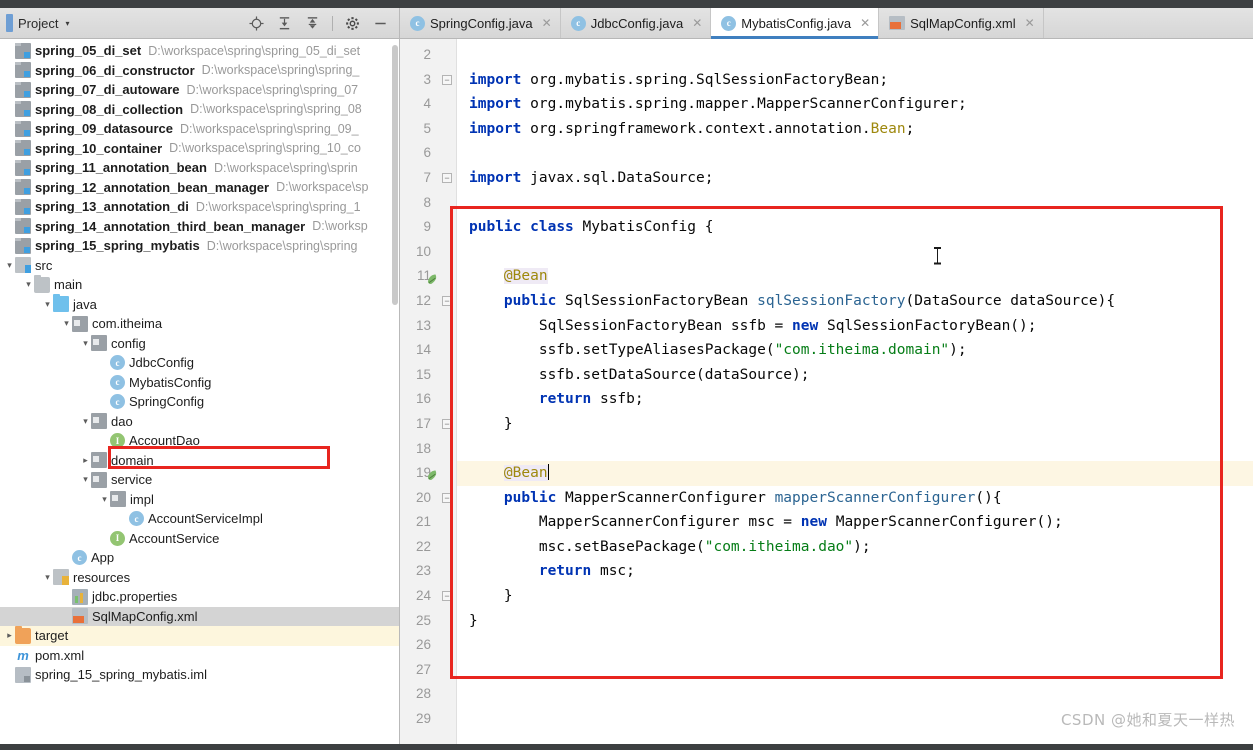  I want to click on tree-node-jdbc-properties: jdbc.properties, so click(199, 597).